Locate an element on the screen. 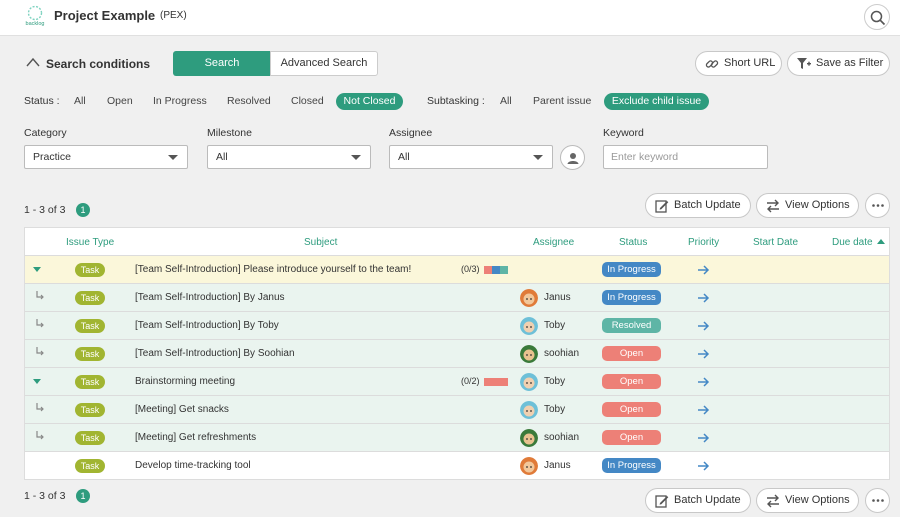  status-option-in-progress: In Progress is located at coordinates (180, 101).